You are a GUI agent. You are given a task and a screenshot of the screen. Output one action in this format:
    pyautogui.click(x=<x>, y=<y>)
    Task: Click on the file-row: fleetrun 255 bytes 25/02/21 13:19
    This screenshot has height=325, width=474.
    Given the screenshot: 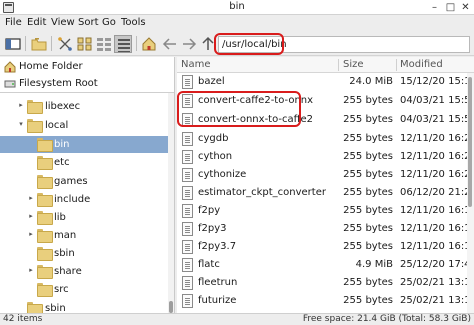 What is the action you would take?
    pyautogui.click(x=325, y=283)
    